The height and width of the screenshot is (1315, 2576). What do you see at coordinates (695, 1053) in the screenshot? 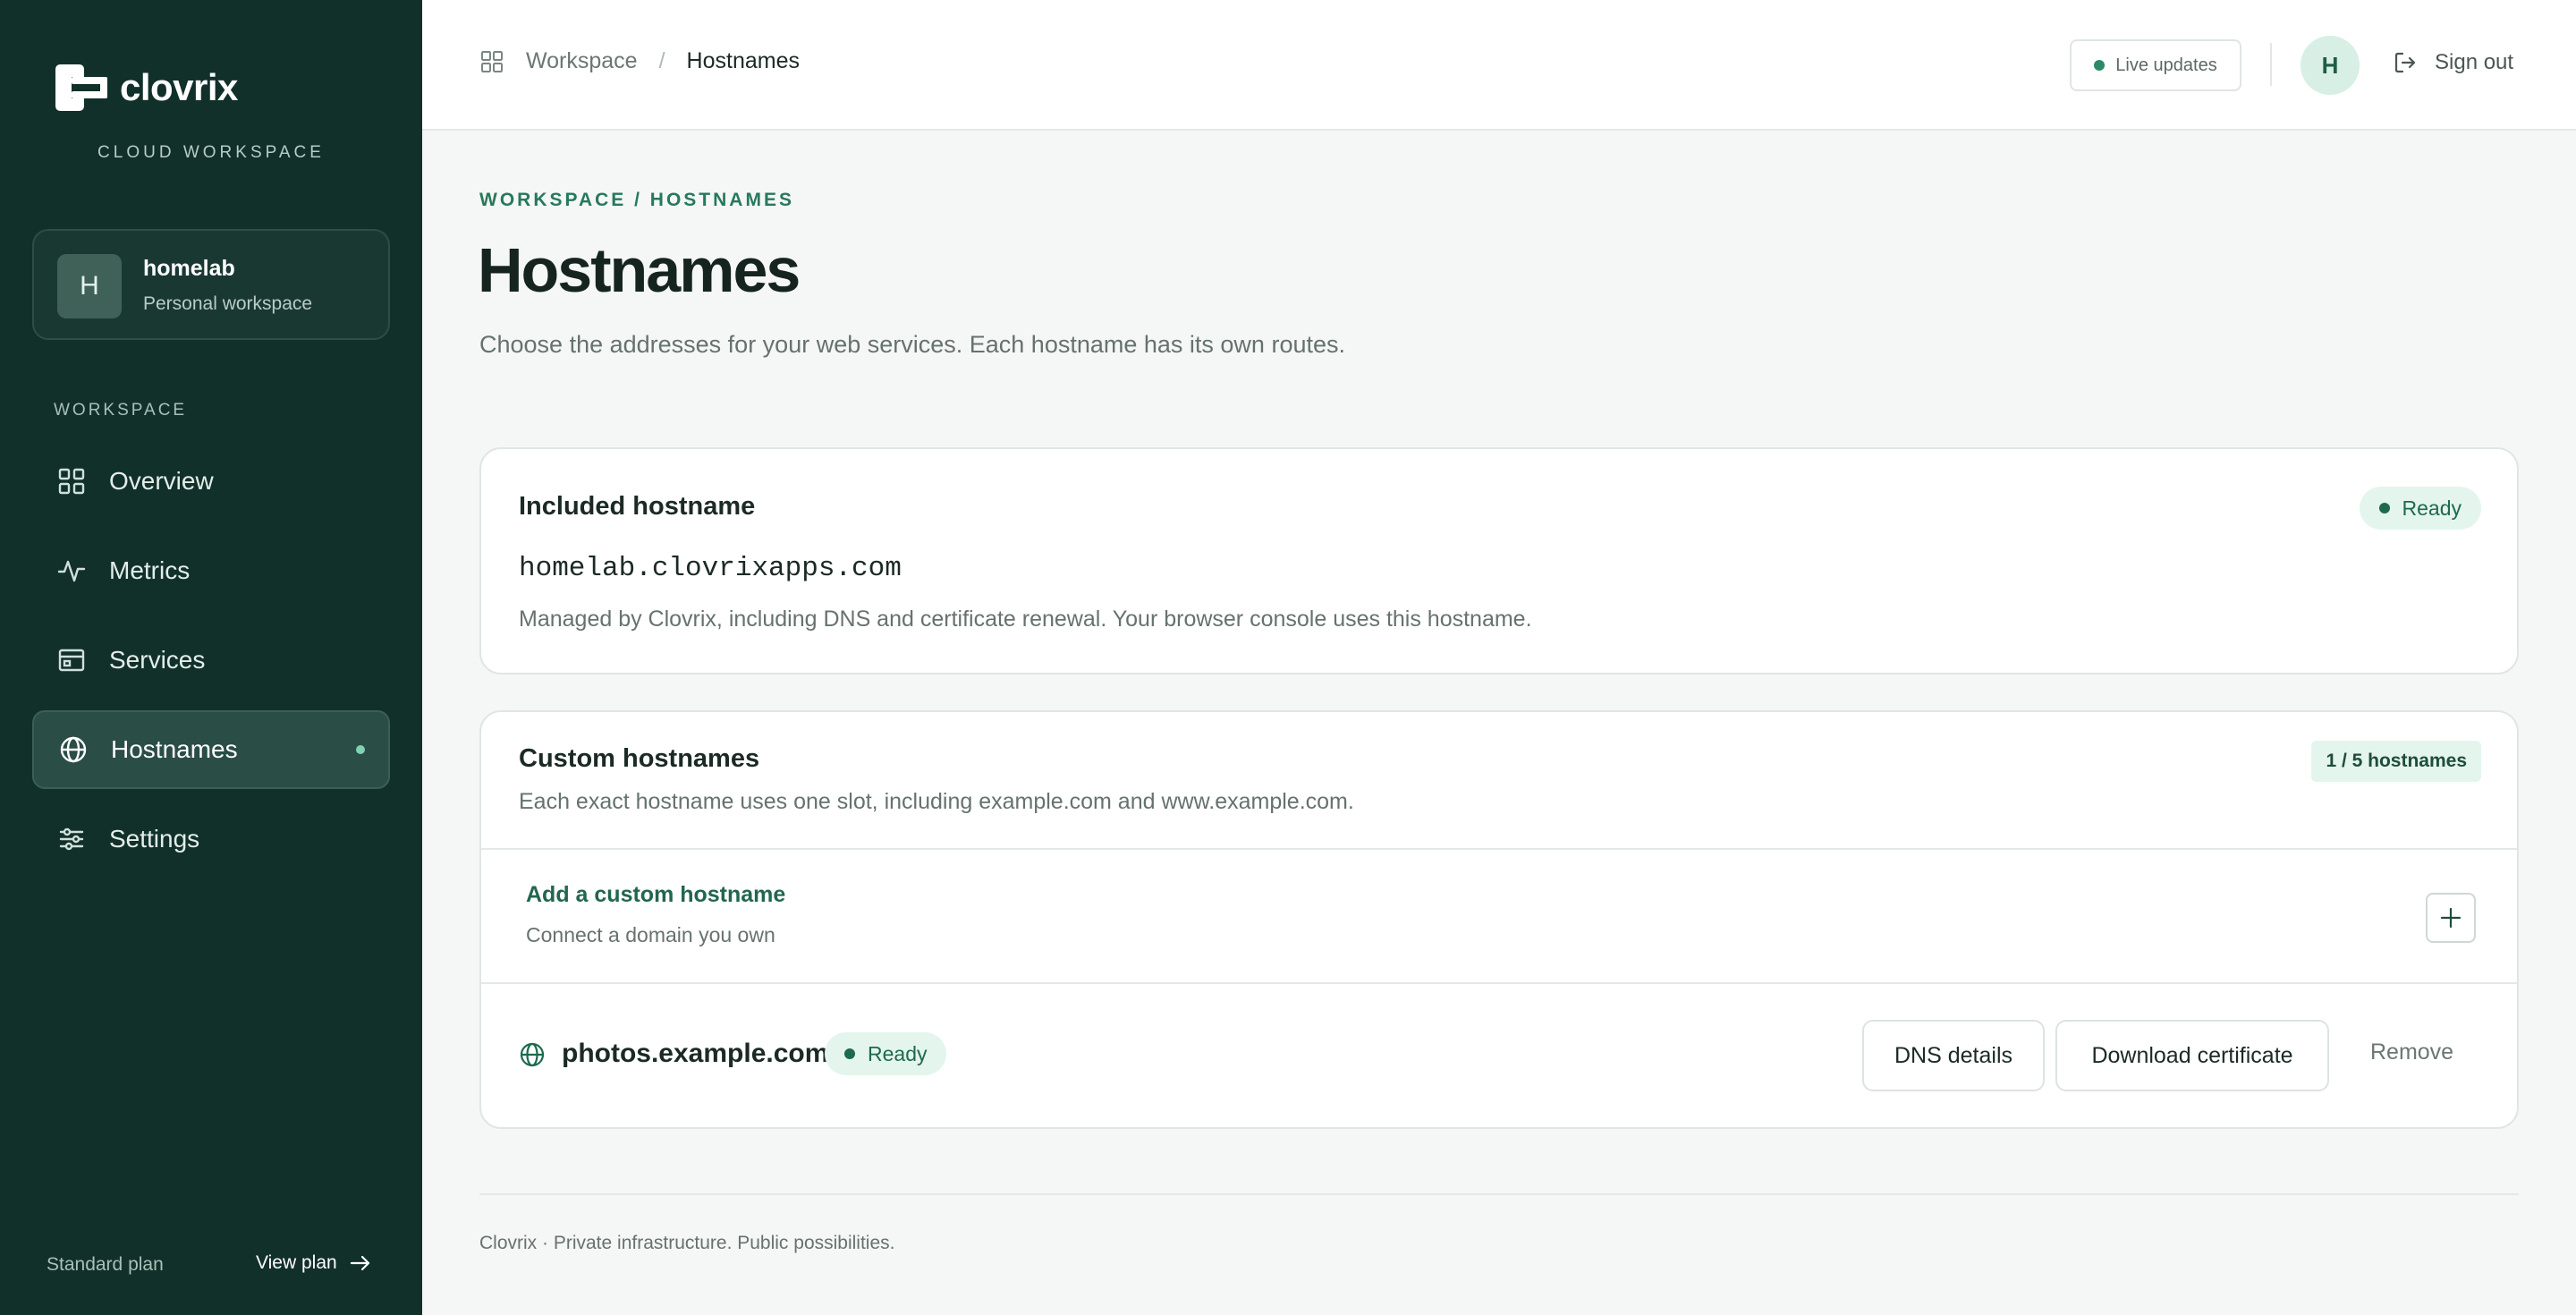
I see `custom-hostname-name: photos.example.com` at bounding box center [695, 1053].